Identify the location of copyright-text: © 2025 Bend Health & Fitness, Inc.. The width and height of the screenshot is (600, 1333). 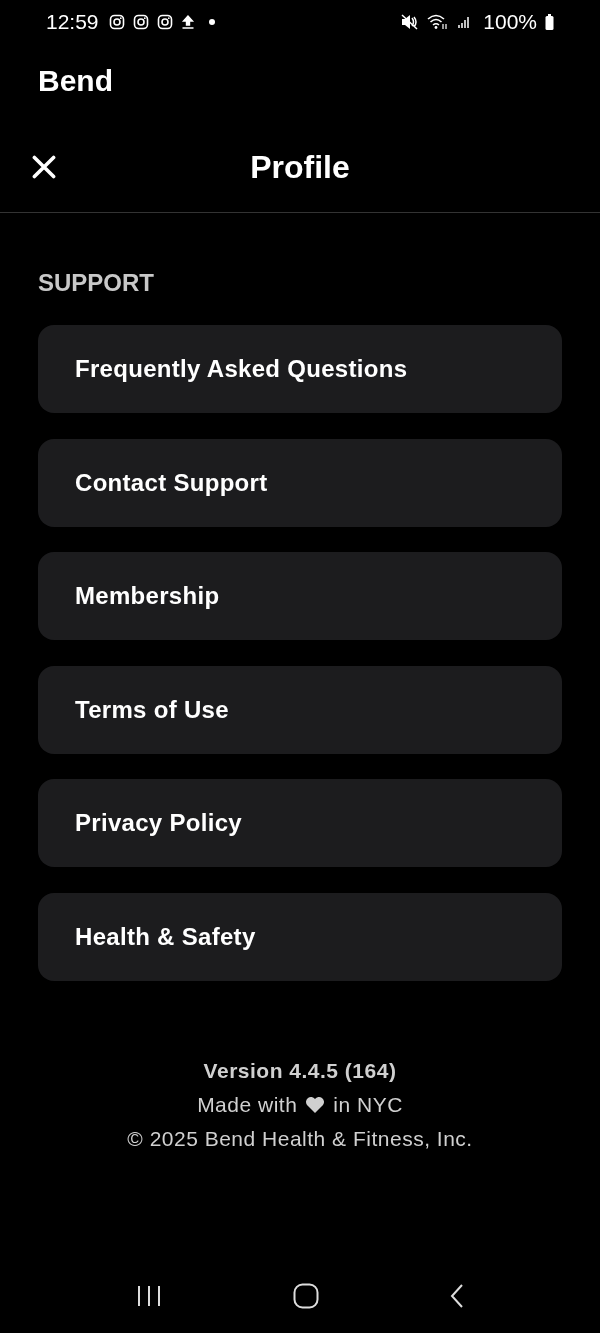
(300, 1138).